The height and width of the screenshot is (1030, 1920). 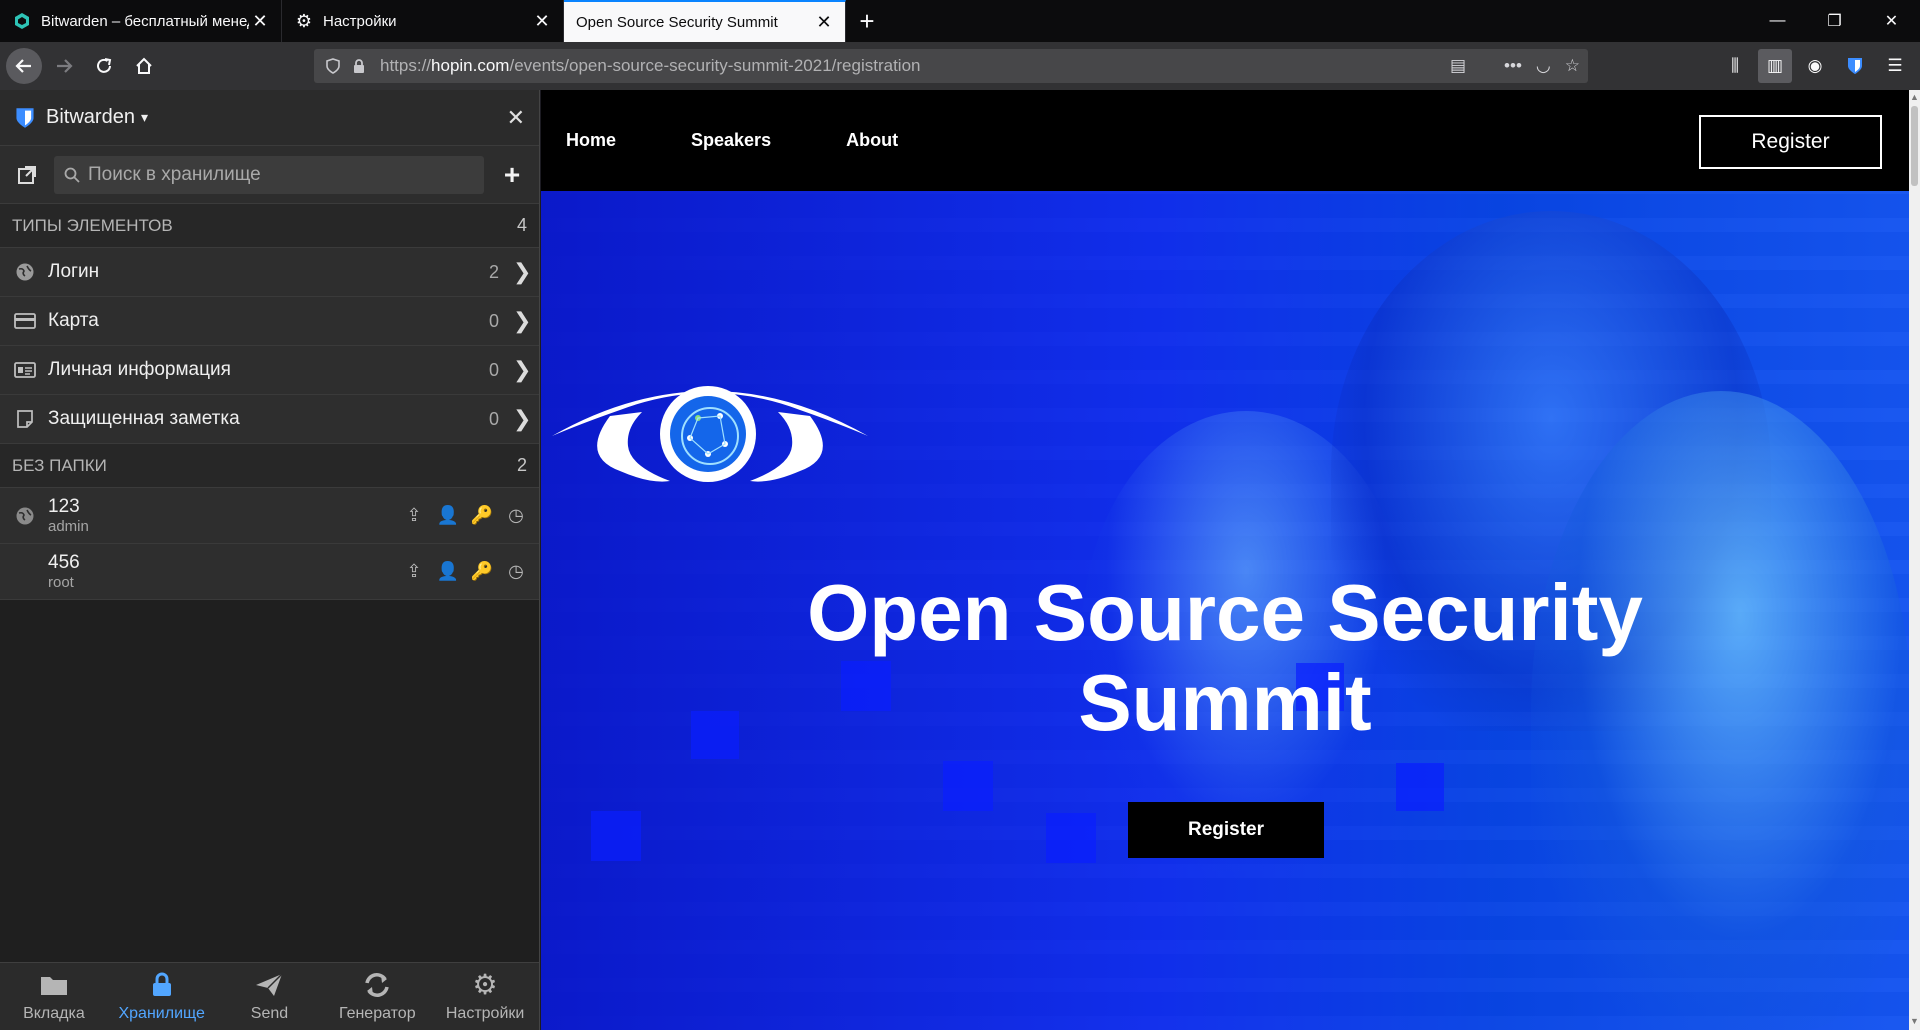 I want to click on pocket-icon: ◡, so click(x=1543, y=66).